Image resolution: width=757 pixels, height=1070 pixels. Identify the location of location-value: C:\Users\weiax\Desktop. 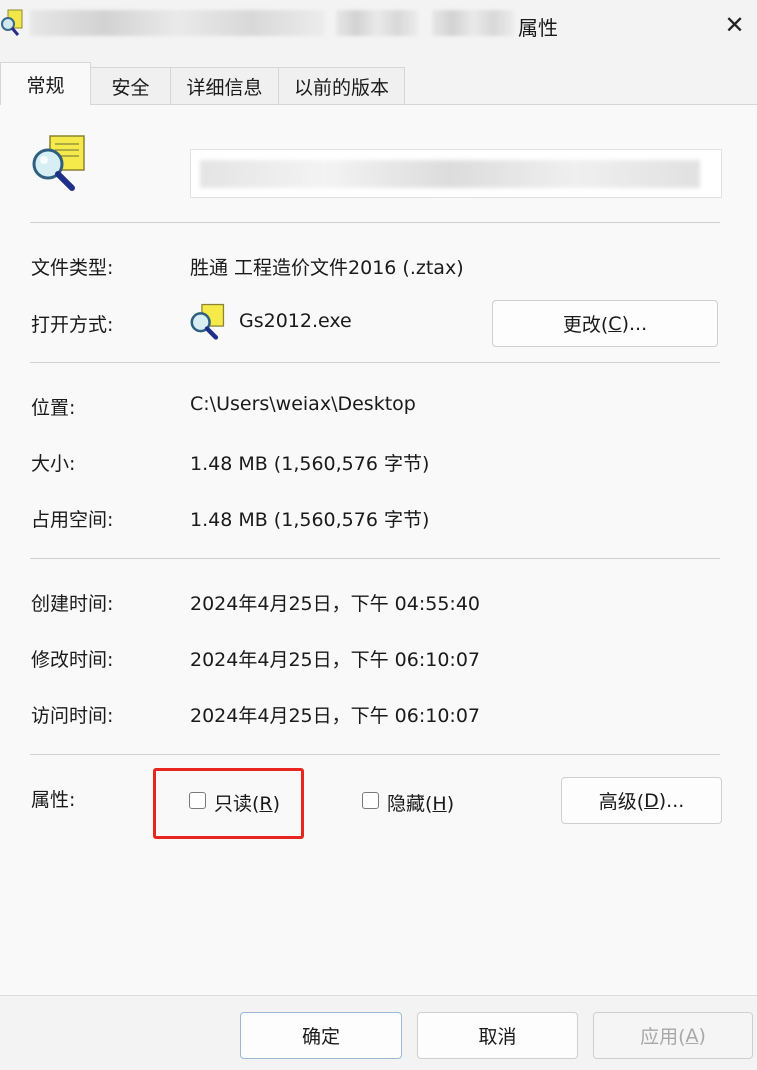
(303, 404).